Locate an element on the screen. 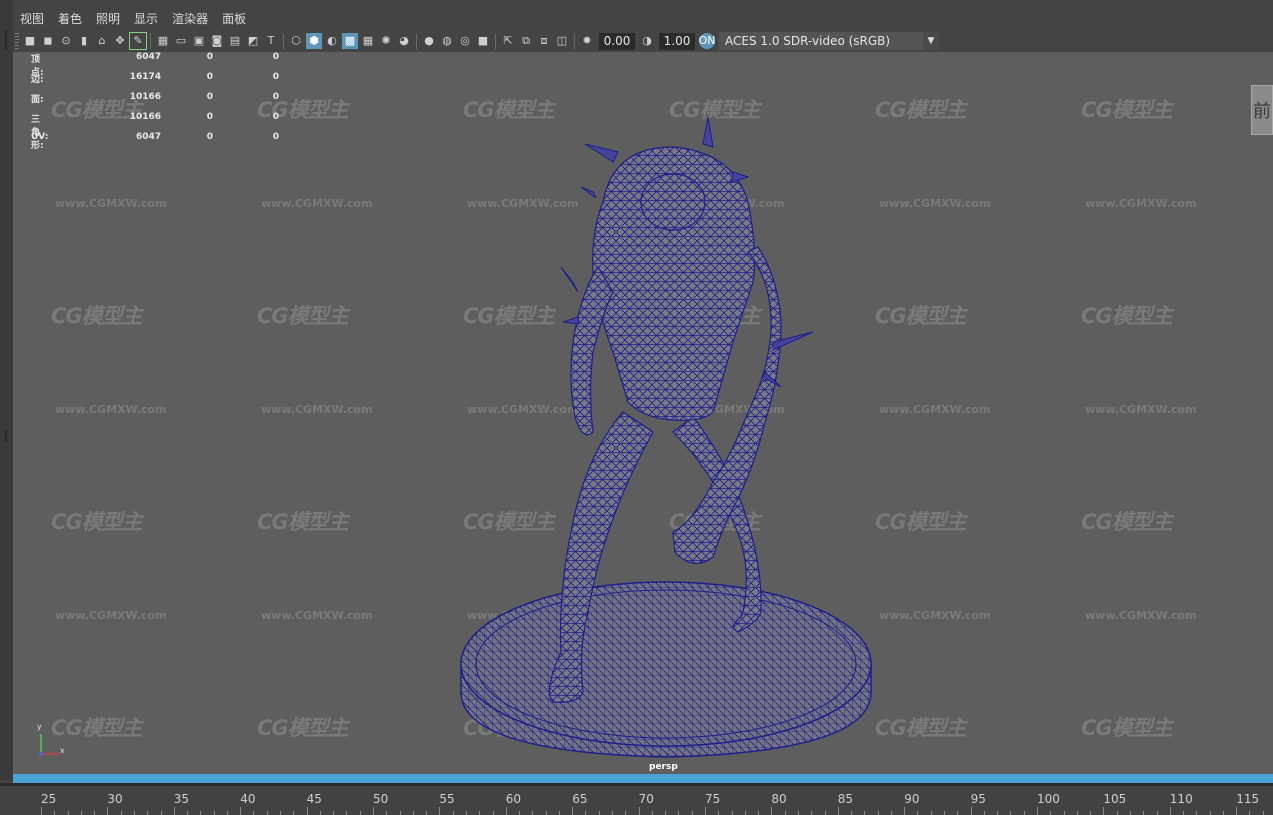 The width and height of the screenshot is (1273, 815). image-plane-icon: ⌂ is located at coordinates (102, 41).